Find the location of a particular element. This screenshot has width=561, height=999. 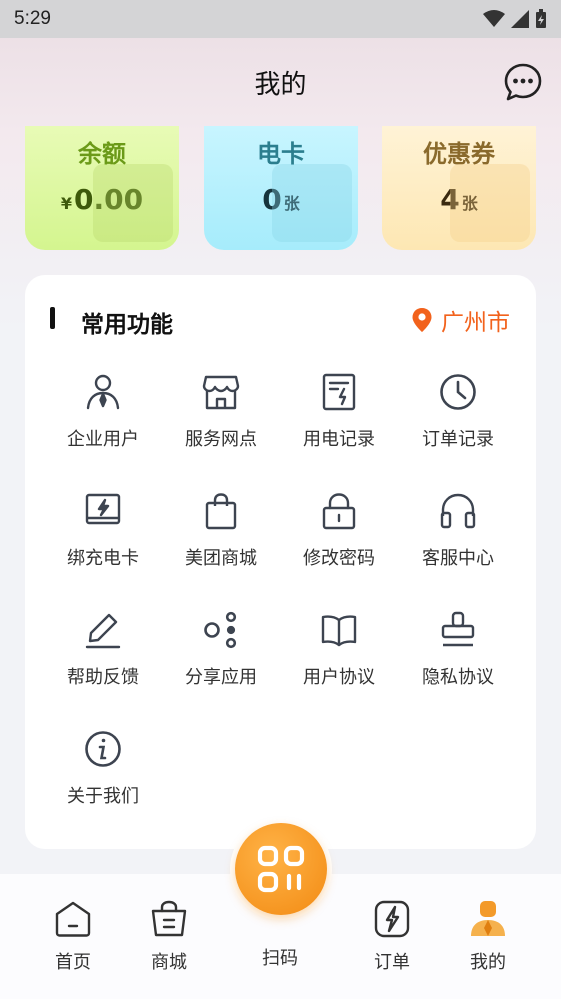

status-icons is located at coordinates (515, 19).